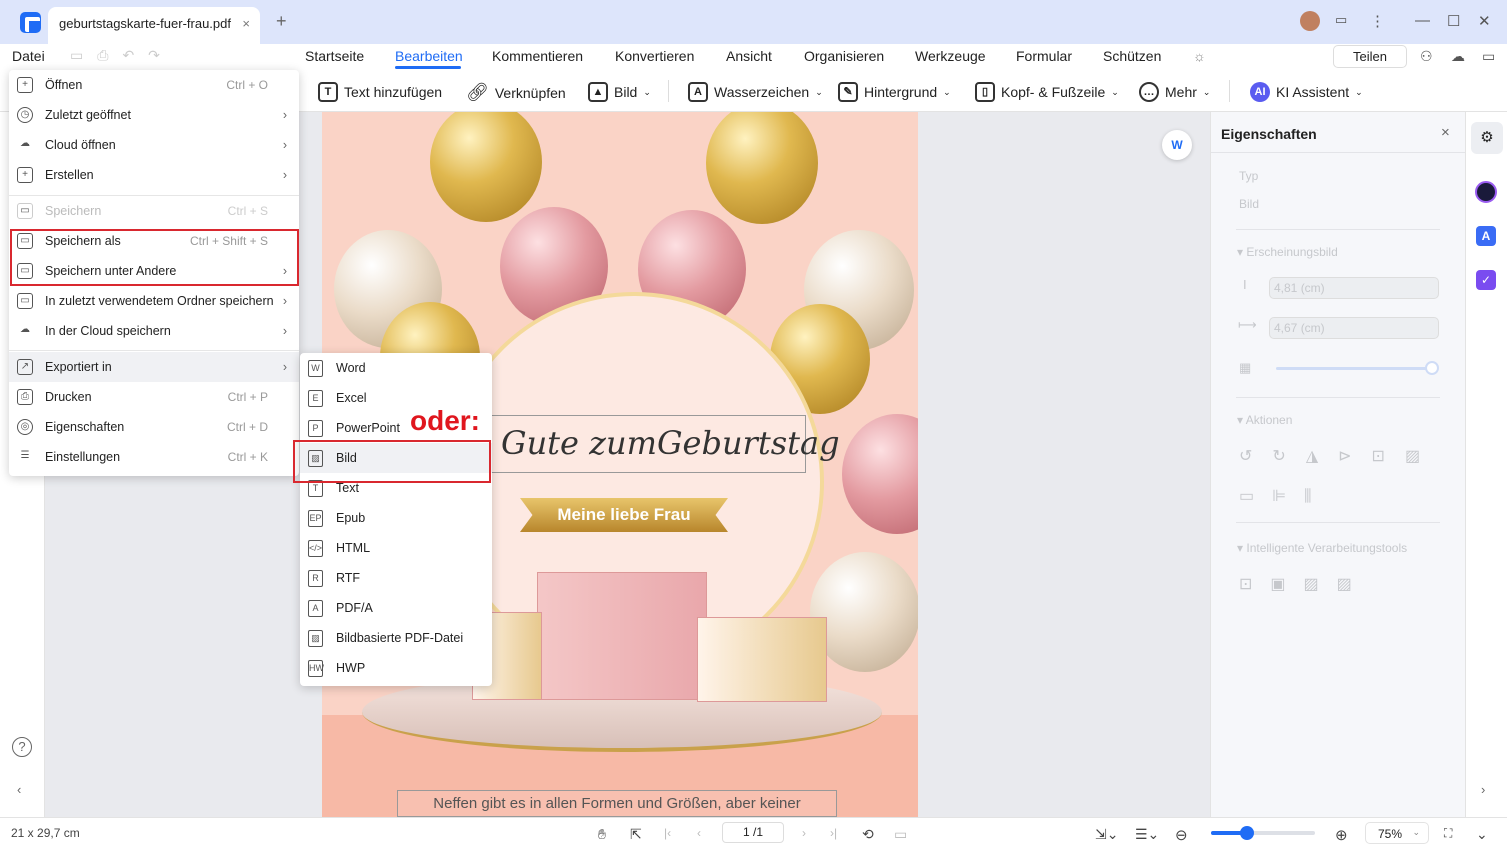  What do you see at coordinates (25, 397) in the screenshot?
I see `print-icon: ⎙` at bounding box center [25, 397].